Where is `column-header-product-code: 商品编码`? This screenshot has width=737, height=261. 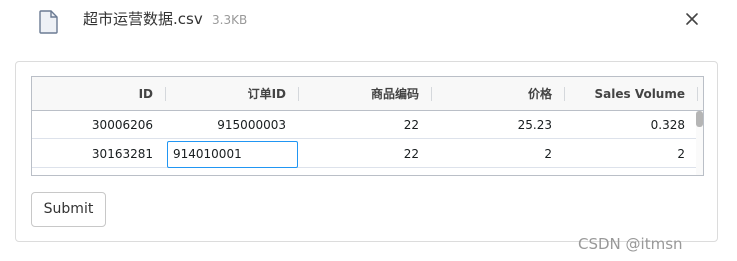 column-header-product-code: 商品编码 is located at coordinates (364, 94).